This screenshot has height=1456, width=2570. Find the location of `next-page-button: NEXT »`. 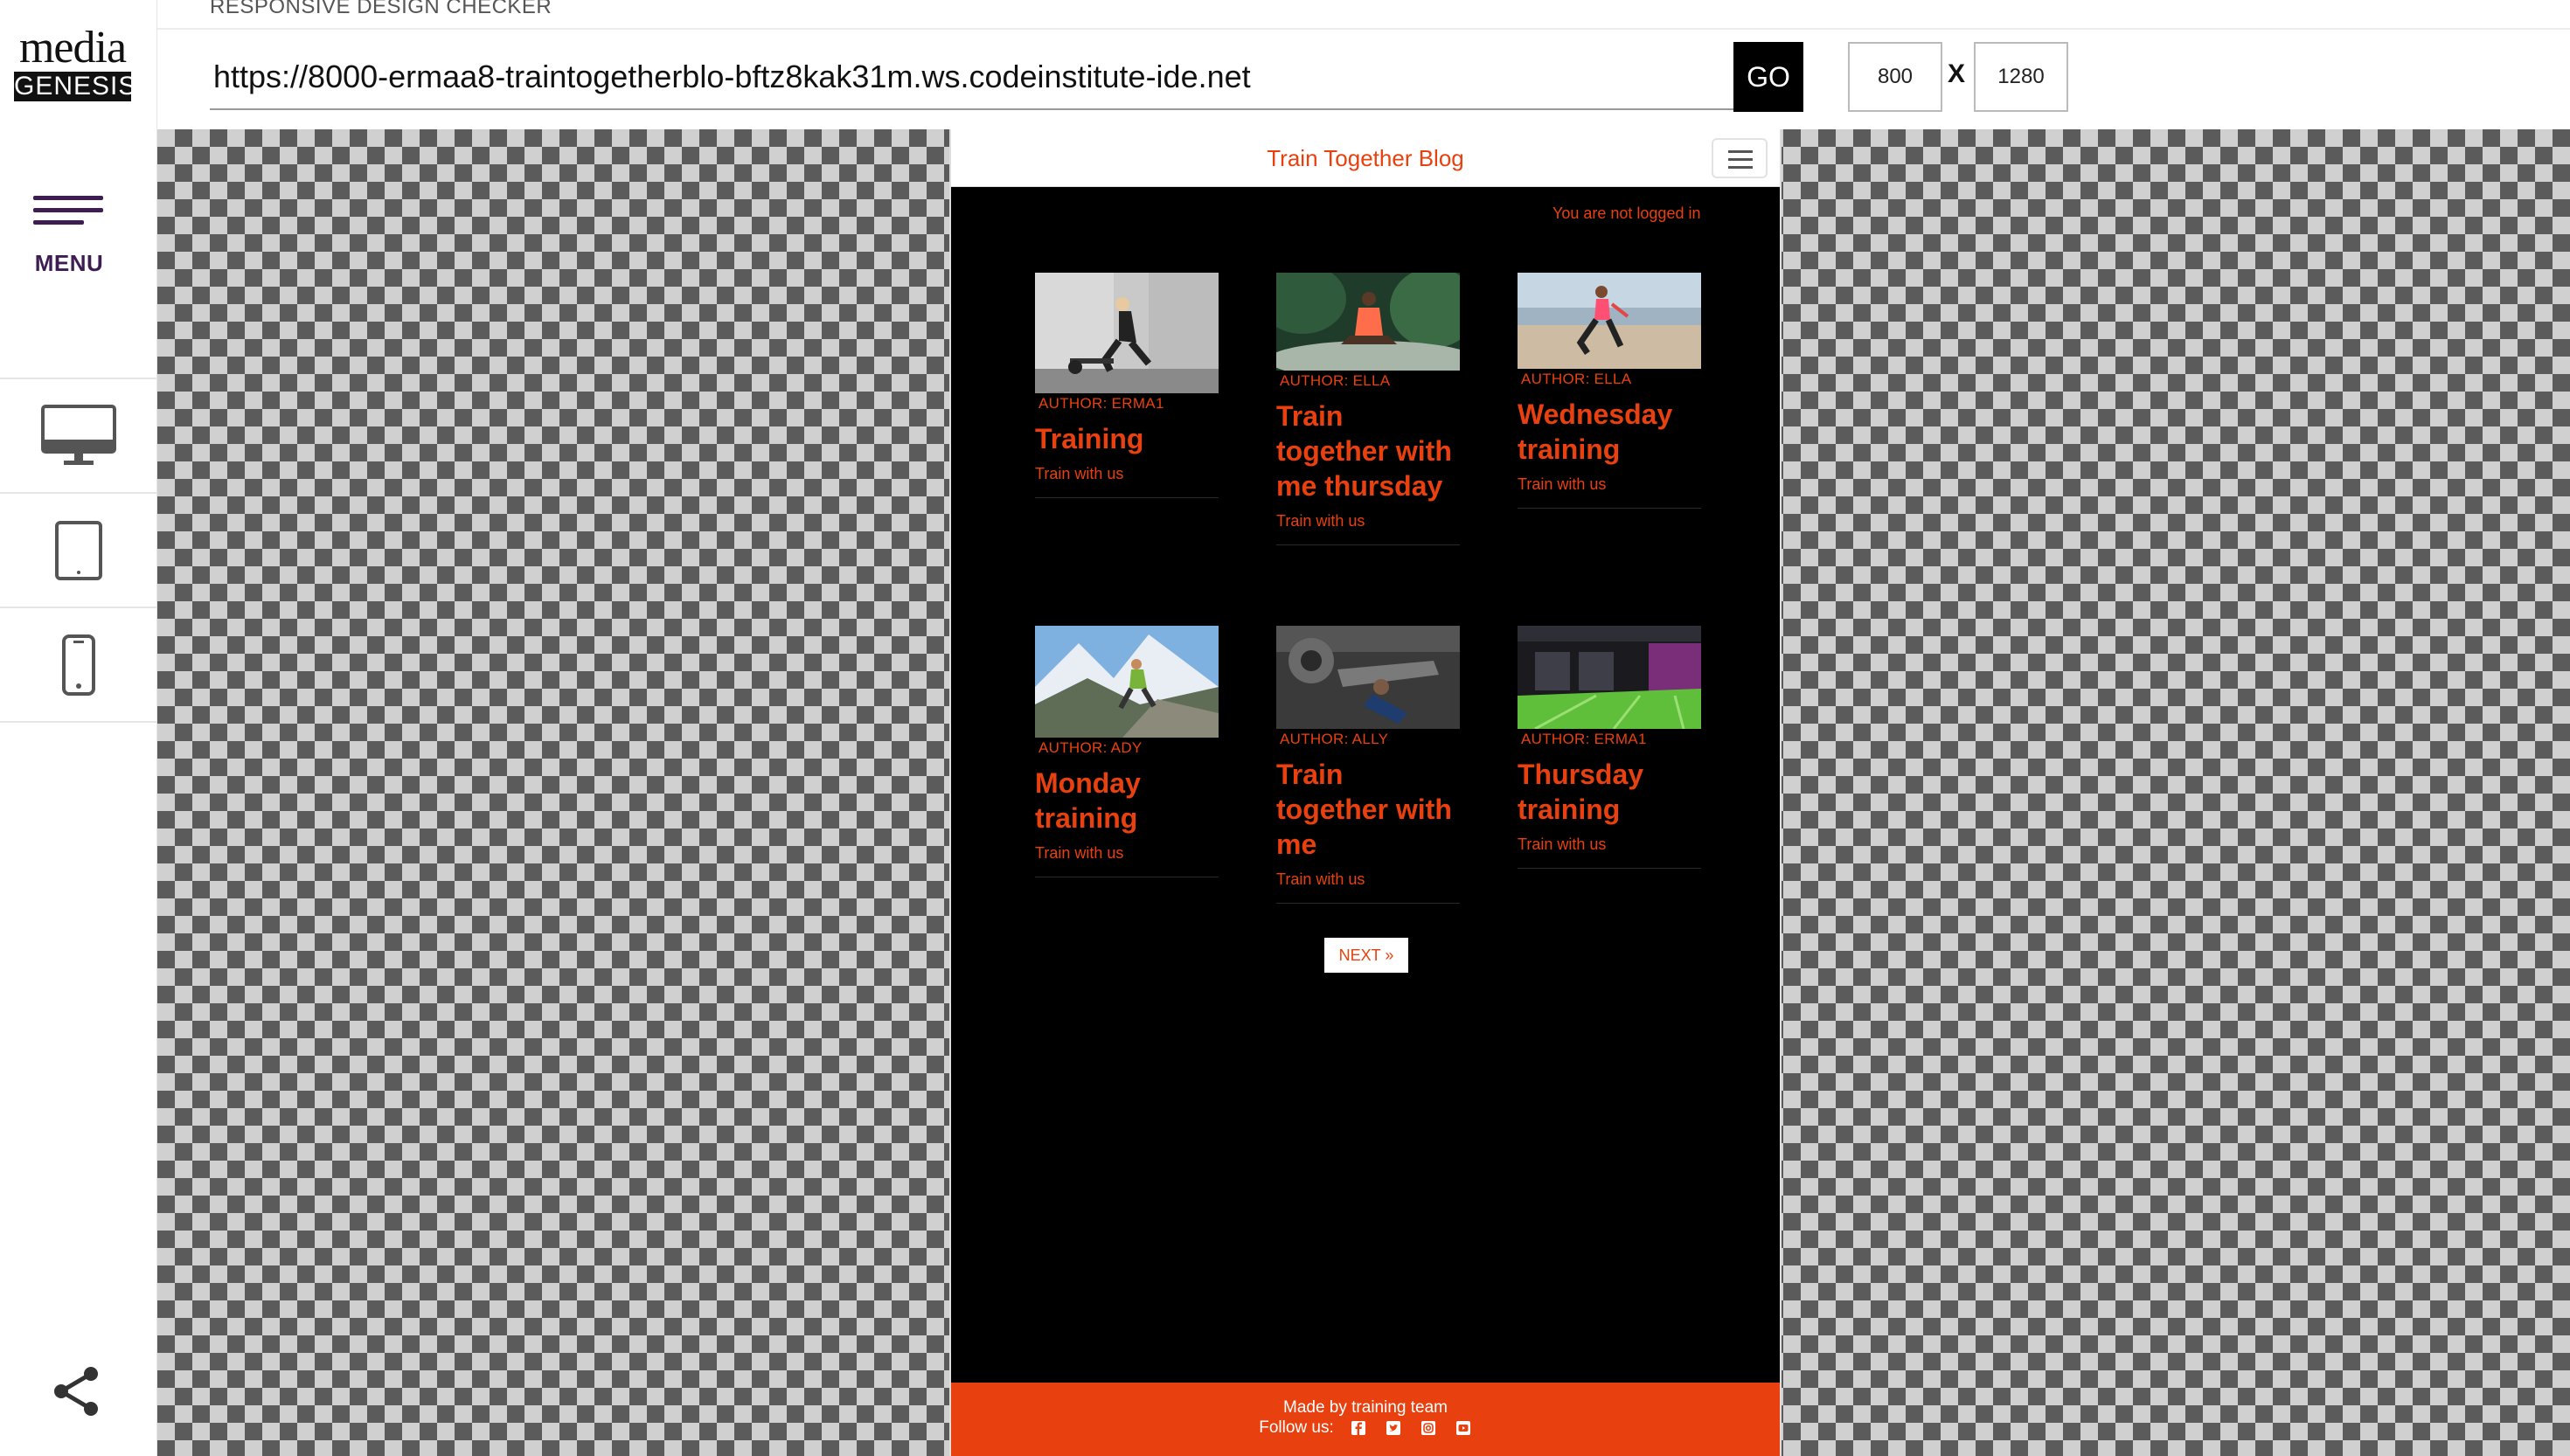

next-page-button: NEXT » is located at coordinates (1366, 955).